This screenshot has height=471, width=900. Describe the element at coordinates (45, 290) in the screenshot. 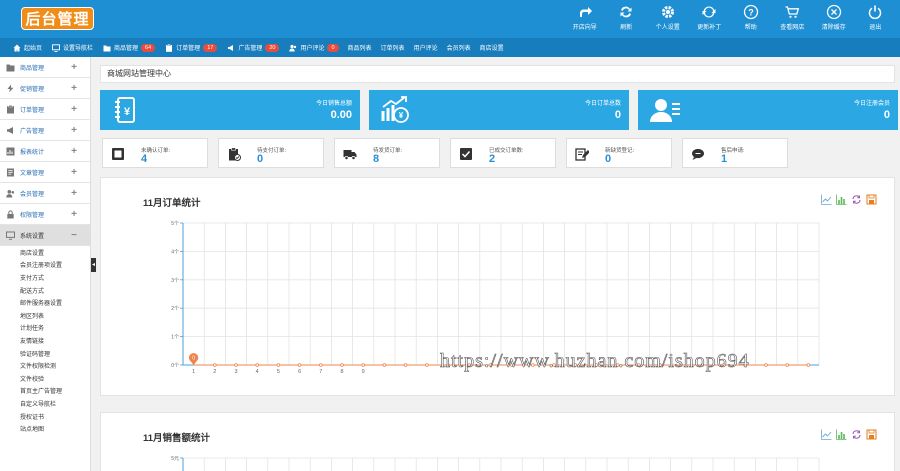

I see `sidebar-subitem: 配送方式` at that location.